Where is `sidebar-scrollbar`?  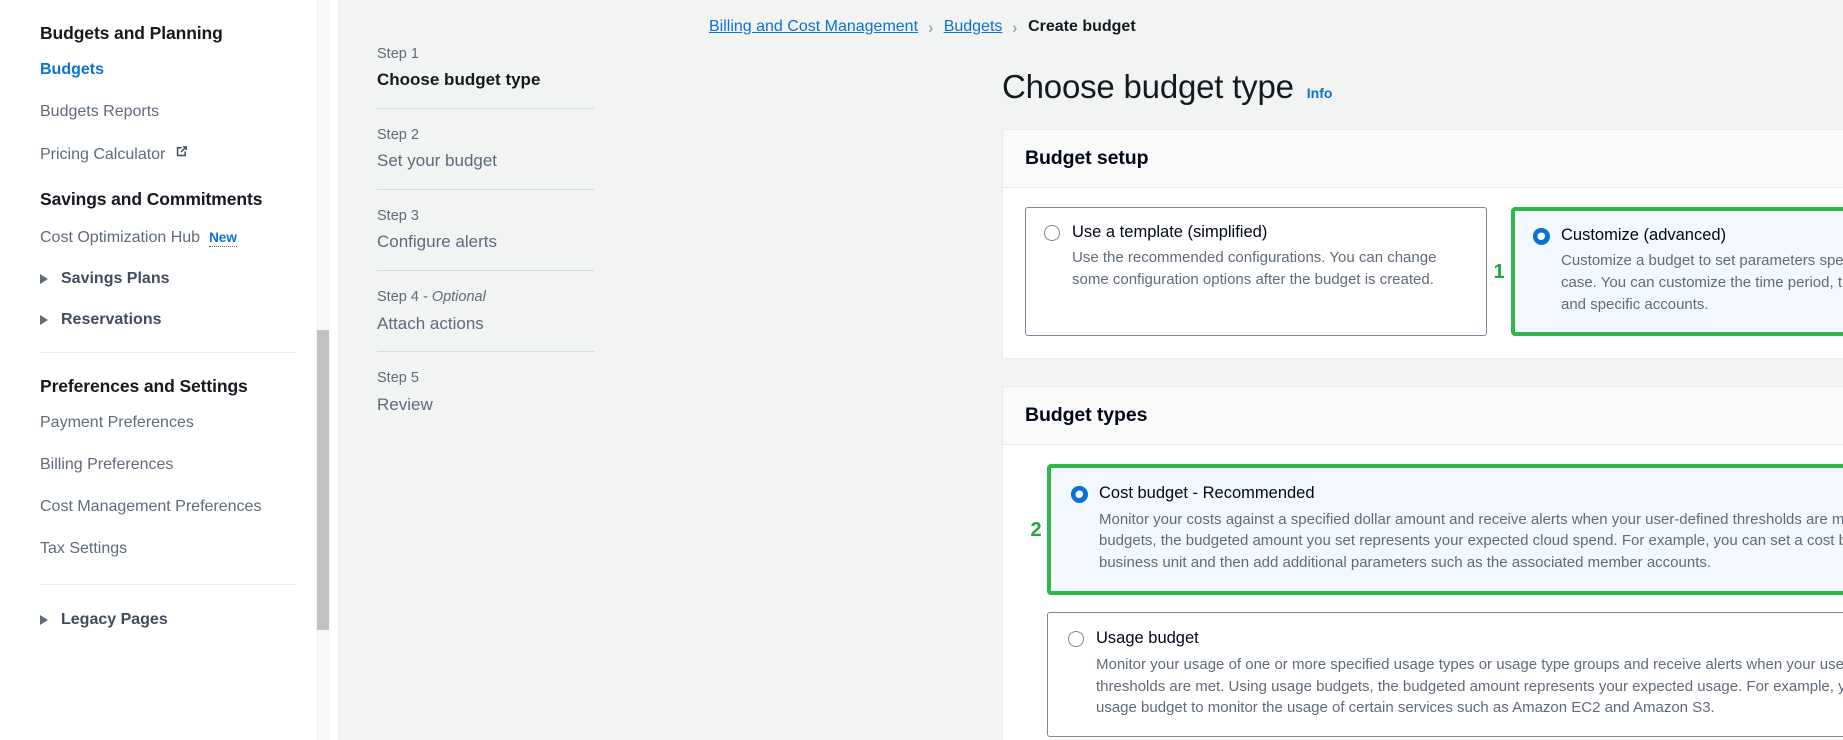 sidebar-scrollbar is located at coordinates (323, 370).